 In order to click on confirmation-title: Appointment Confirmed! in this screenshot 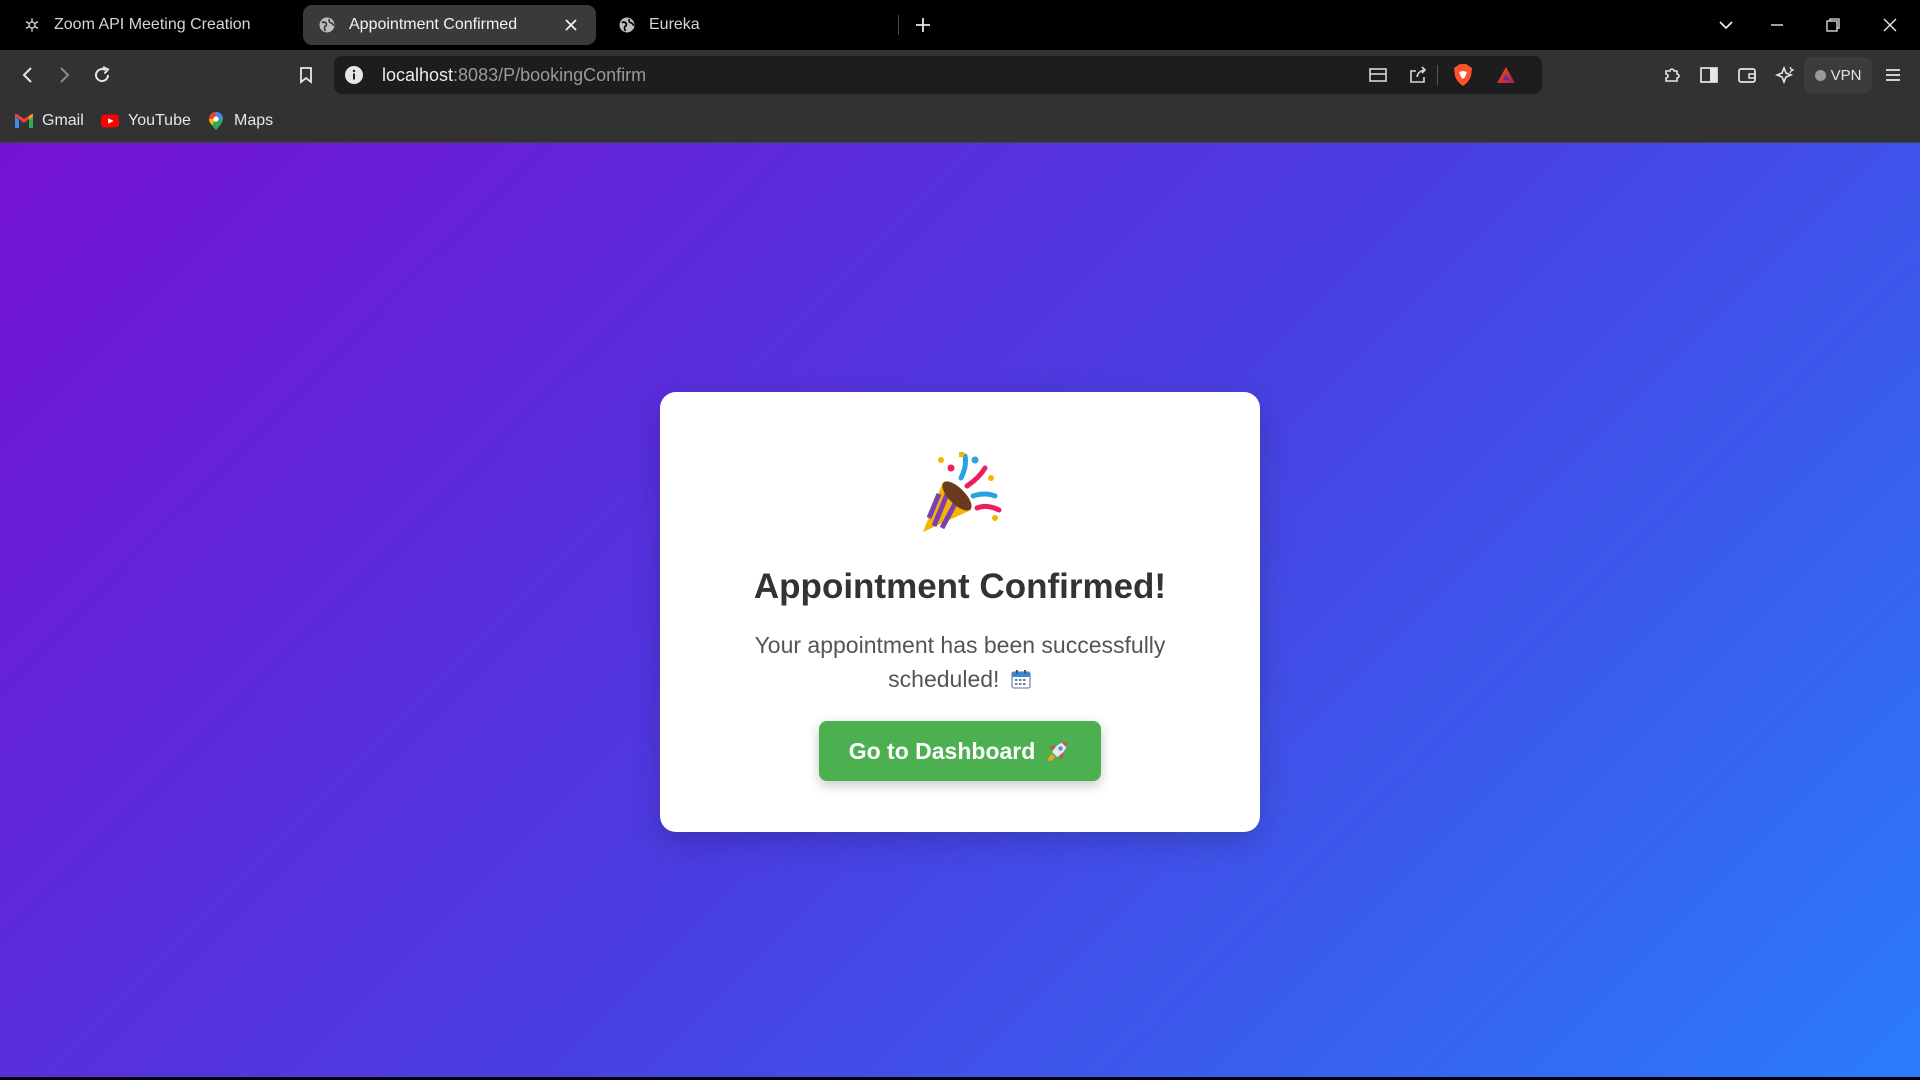, I will do `click(960, 586)`.